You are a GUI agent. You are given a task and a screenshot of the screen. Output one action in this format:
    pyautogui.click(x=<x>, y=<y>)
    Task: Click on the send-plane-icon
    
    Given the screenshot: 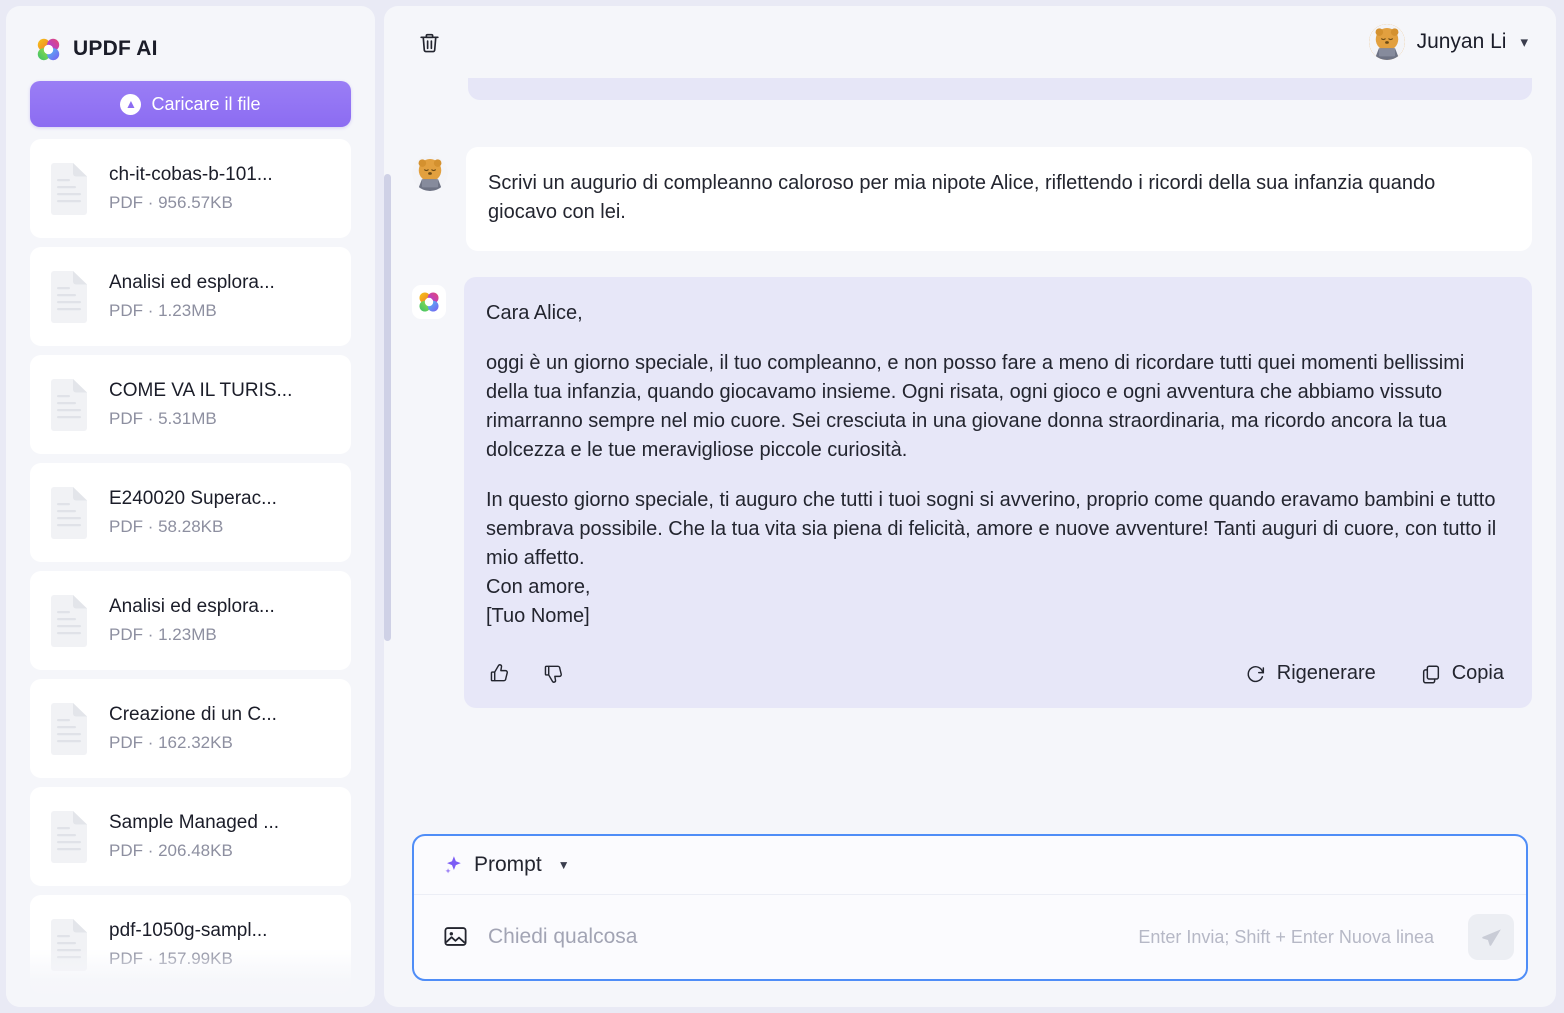 What is the action you would take?
    pyautogui.click(x=1491, y=937)
    